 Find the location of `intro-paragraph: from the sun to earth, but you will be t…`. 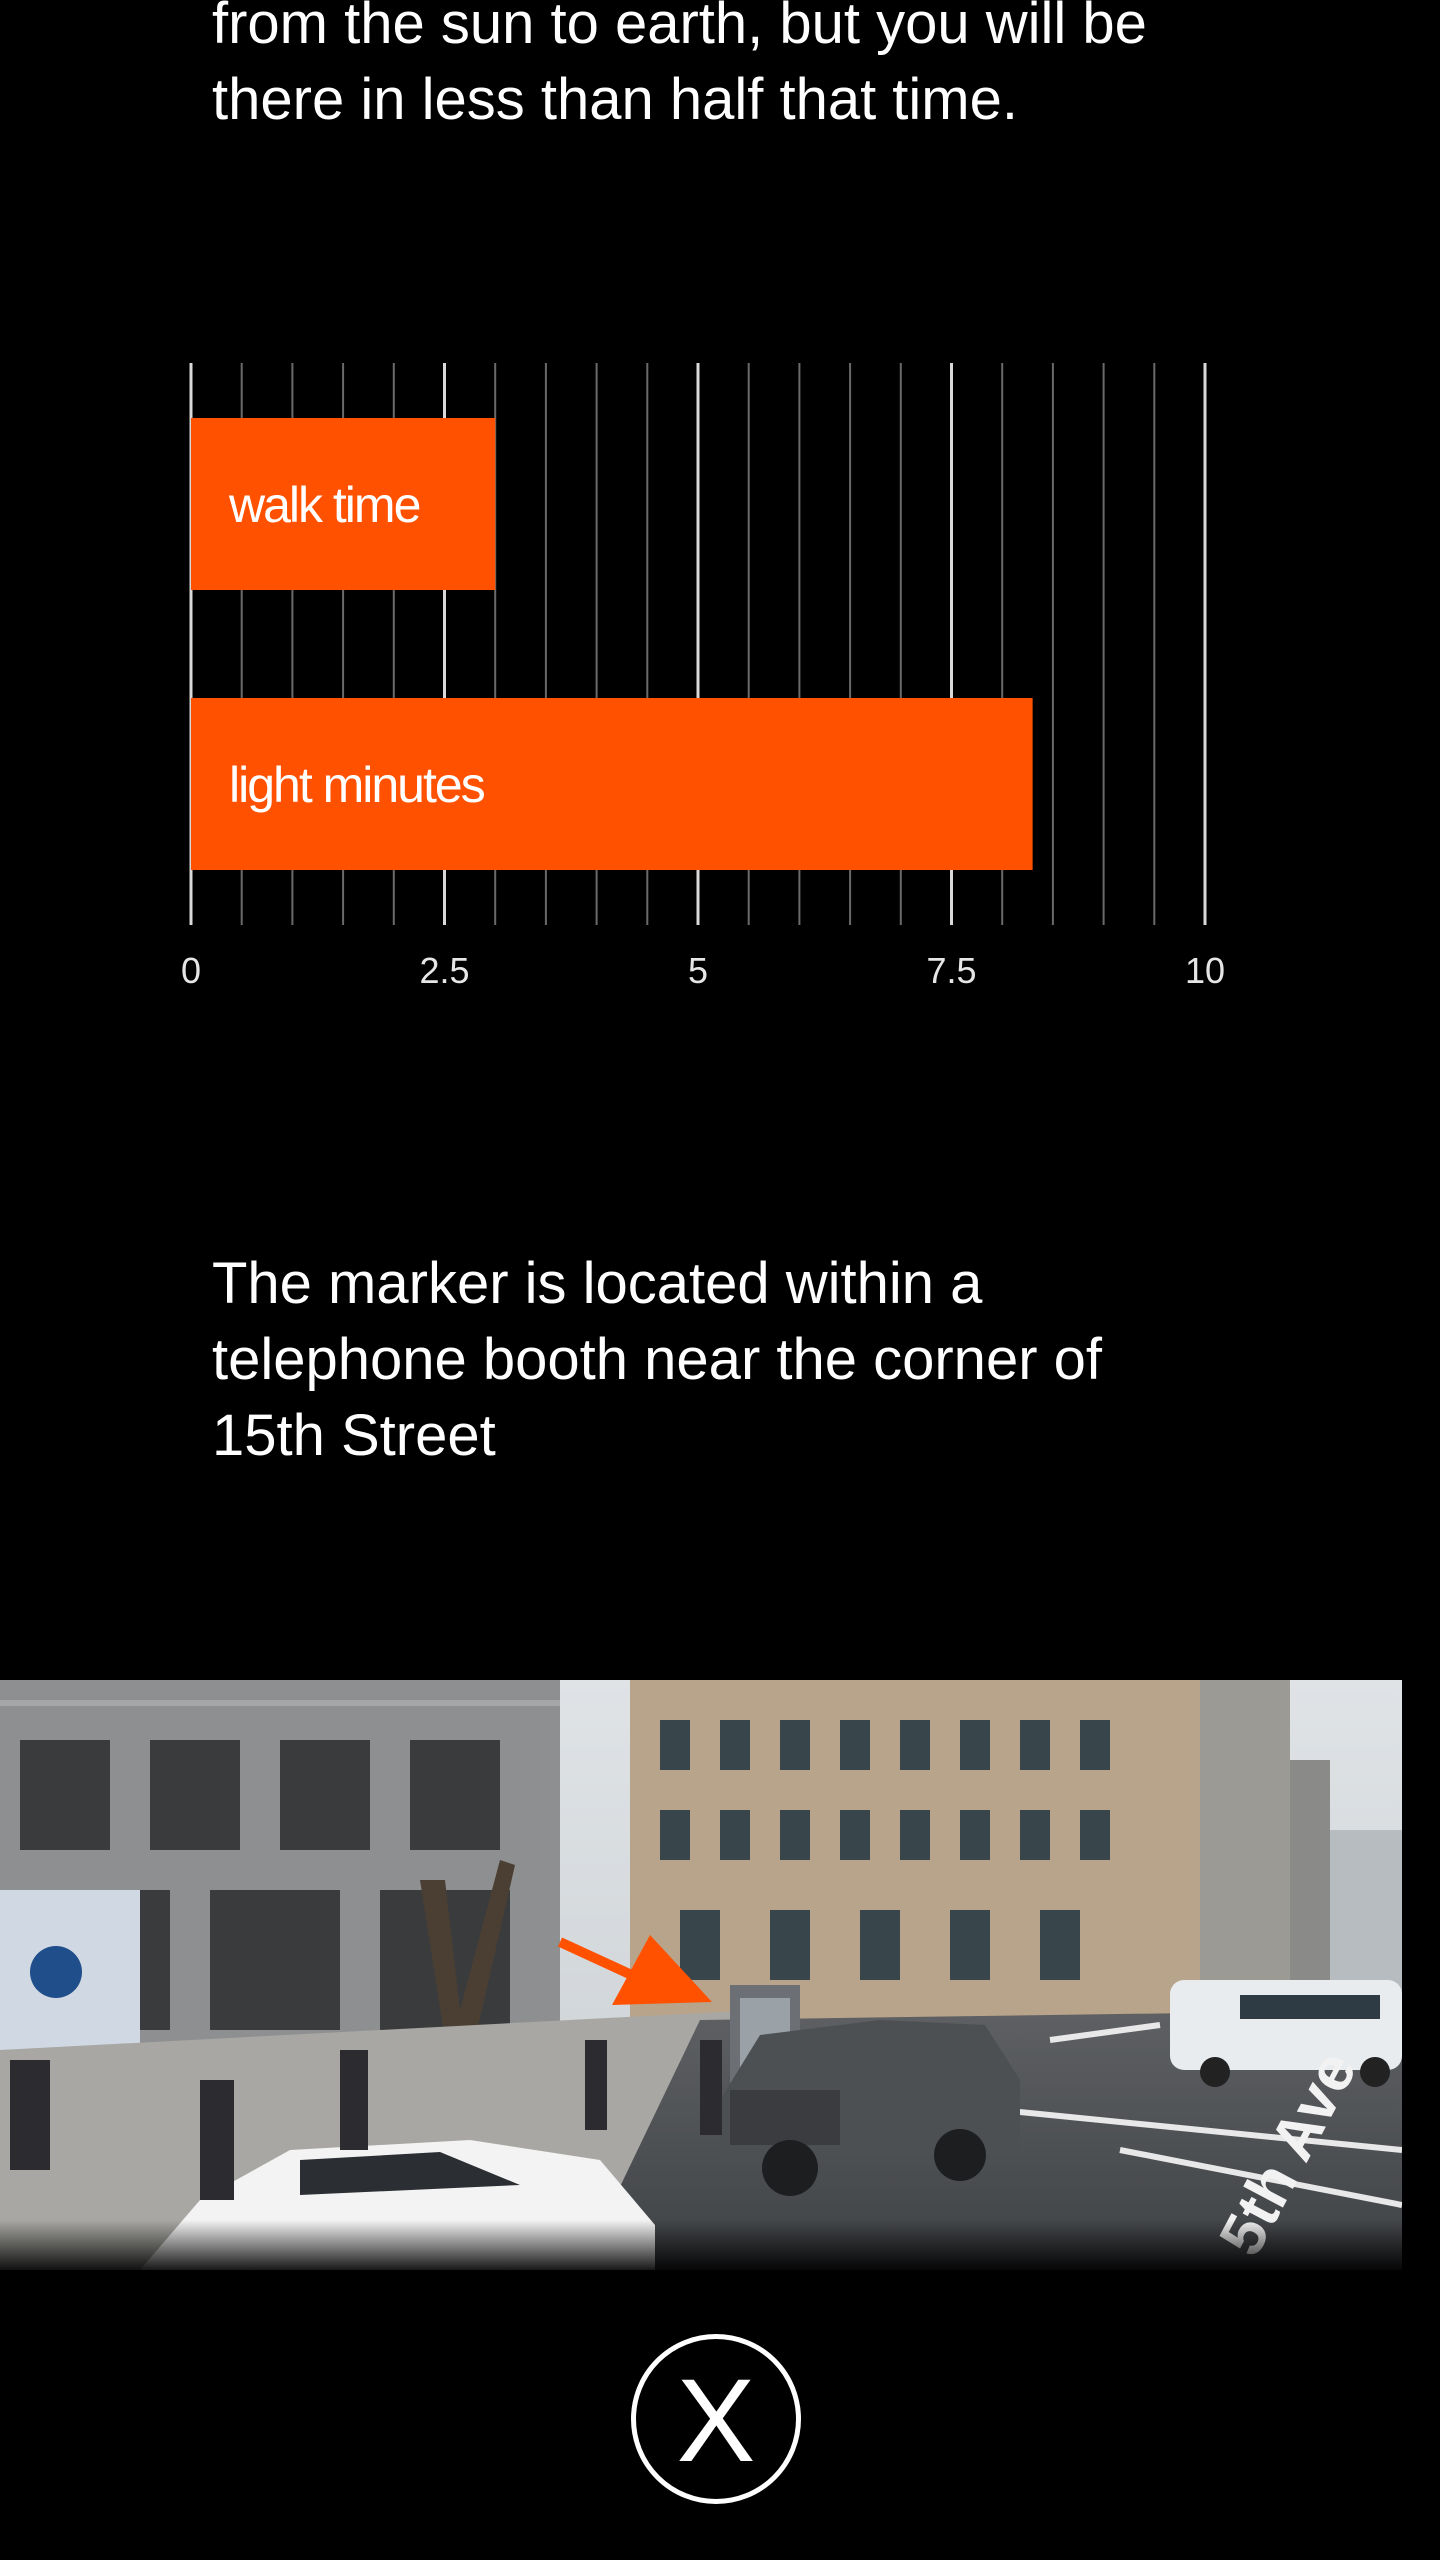

intro-paragraph: from the sun to earth, but you will be t… is located at coordinates (679, 66).